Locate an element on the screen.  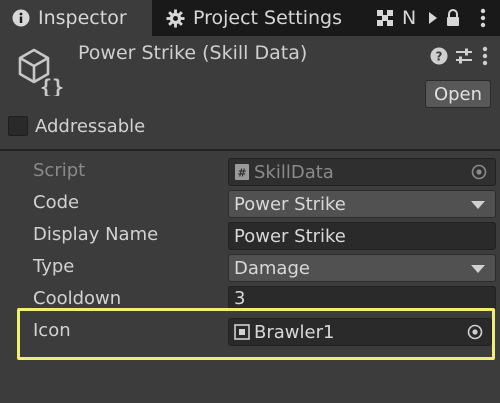
tab-n: N is located at coordinates (393, 18).